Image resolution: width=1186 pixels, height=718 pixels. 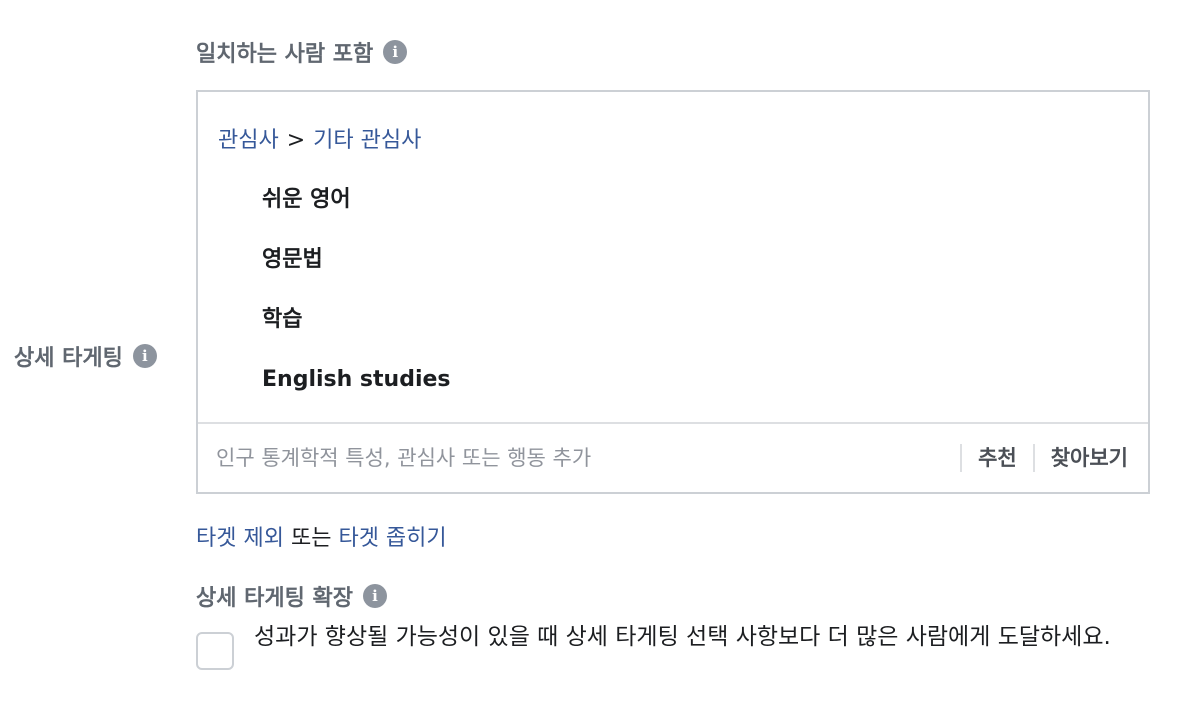 I want to click on expansion-label: 상세 타게팅 확장, so click(x=274, y=598).